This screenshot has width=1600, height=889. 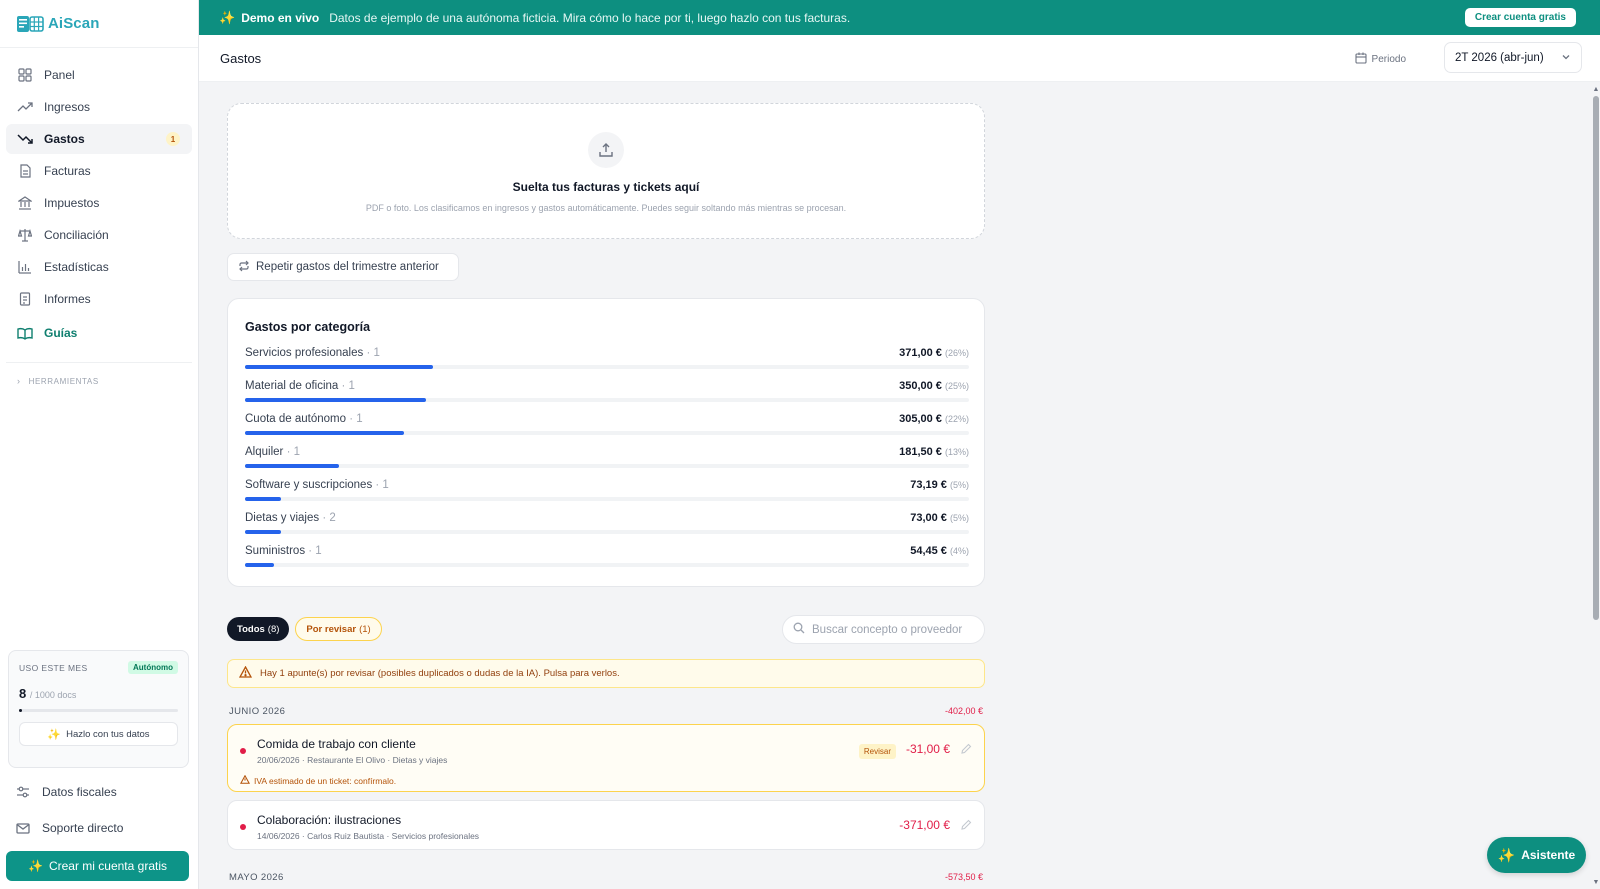 I want to click on expense-title: Comida de trabajo con cliente, so click(x=336, y=744).